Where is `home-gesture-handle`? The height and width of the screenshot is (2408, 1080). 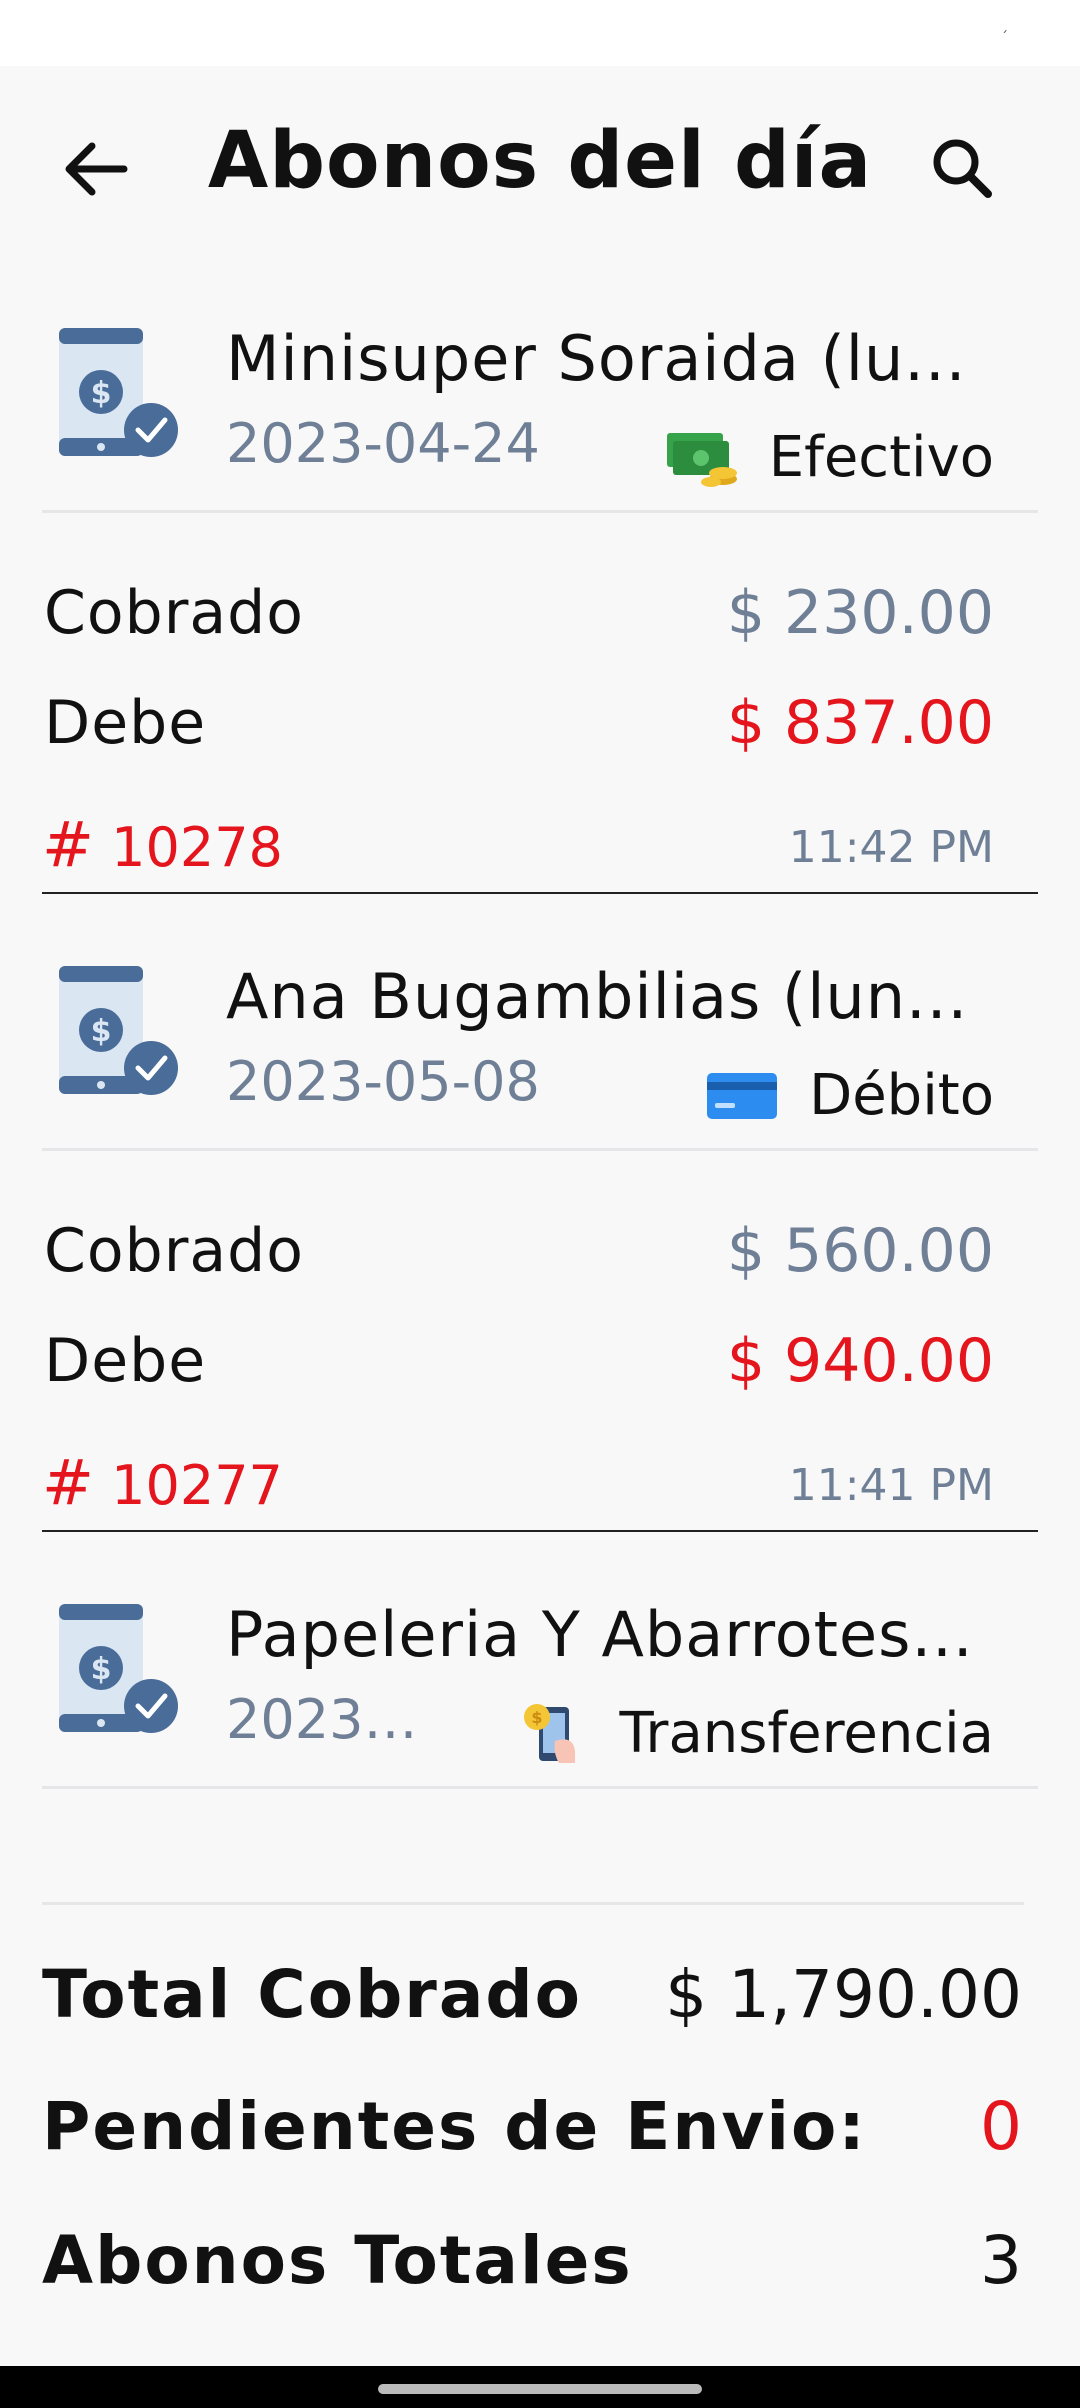
home-gesture-handle is located at coordinates (540, 2389).